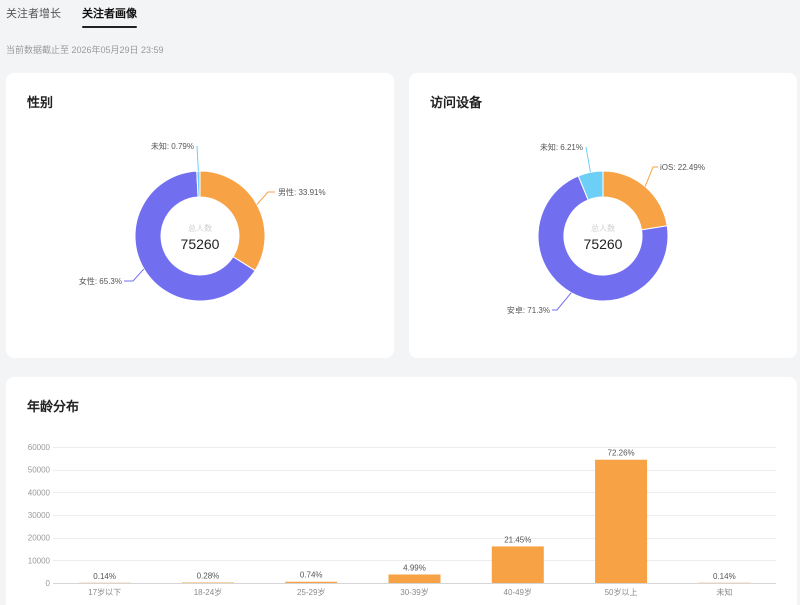  Describe the element at coordinates (200, 228) in the screenshot. I see `gender-center-label: 总人数` at that location.